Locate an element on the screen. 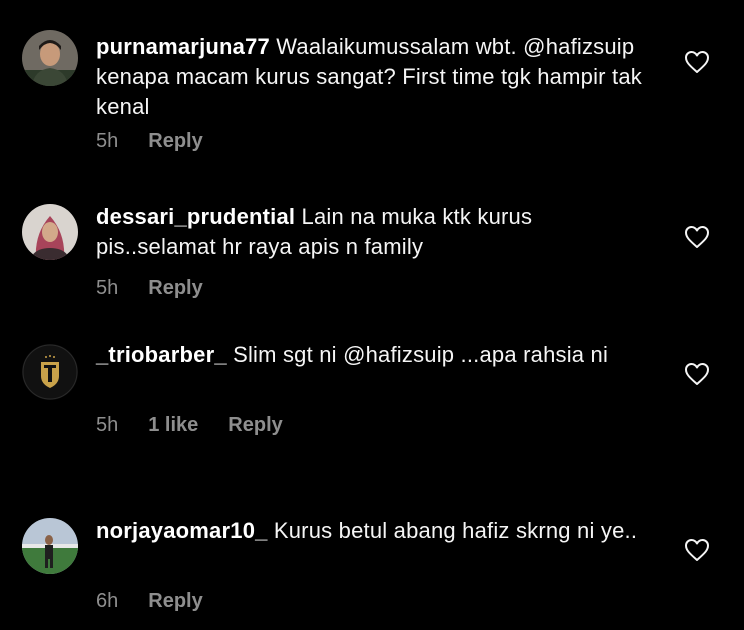 The image size is (744, 630). comment-username: purnamarjuna77 is located at coordinates (183, 46).